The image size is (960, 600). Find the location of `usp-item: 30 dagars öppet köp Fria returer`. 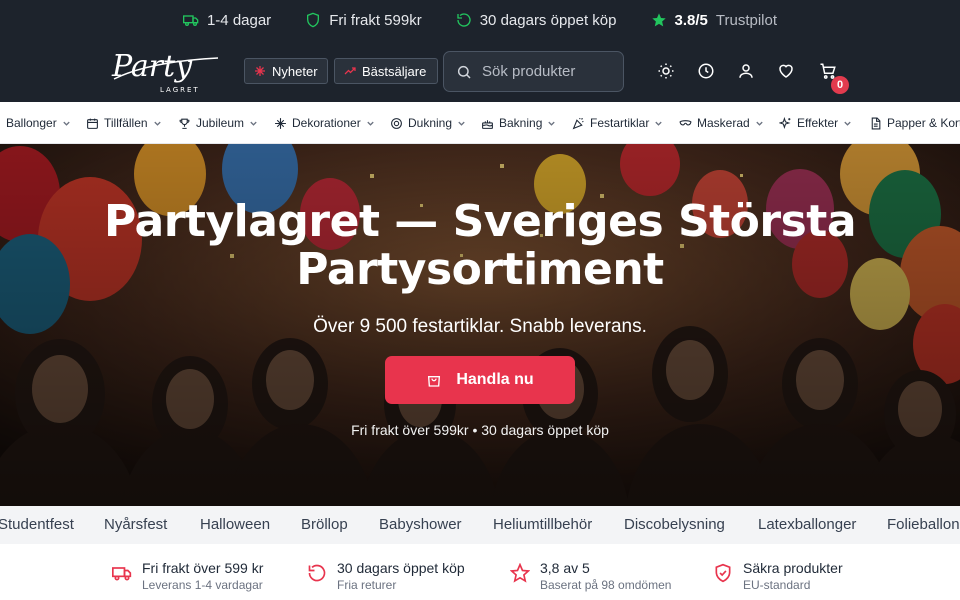

usp-item: 30 dagars öppet köp Fria returer is located at coordinates (386, 576).